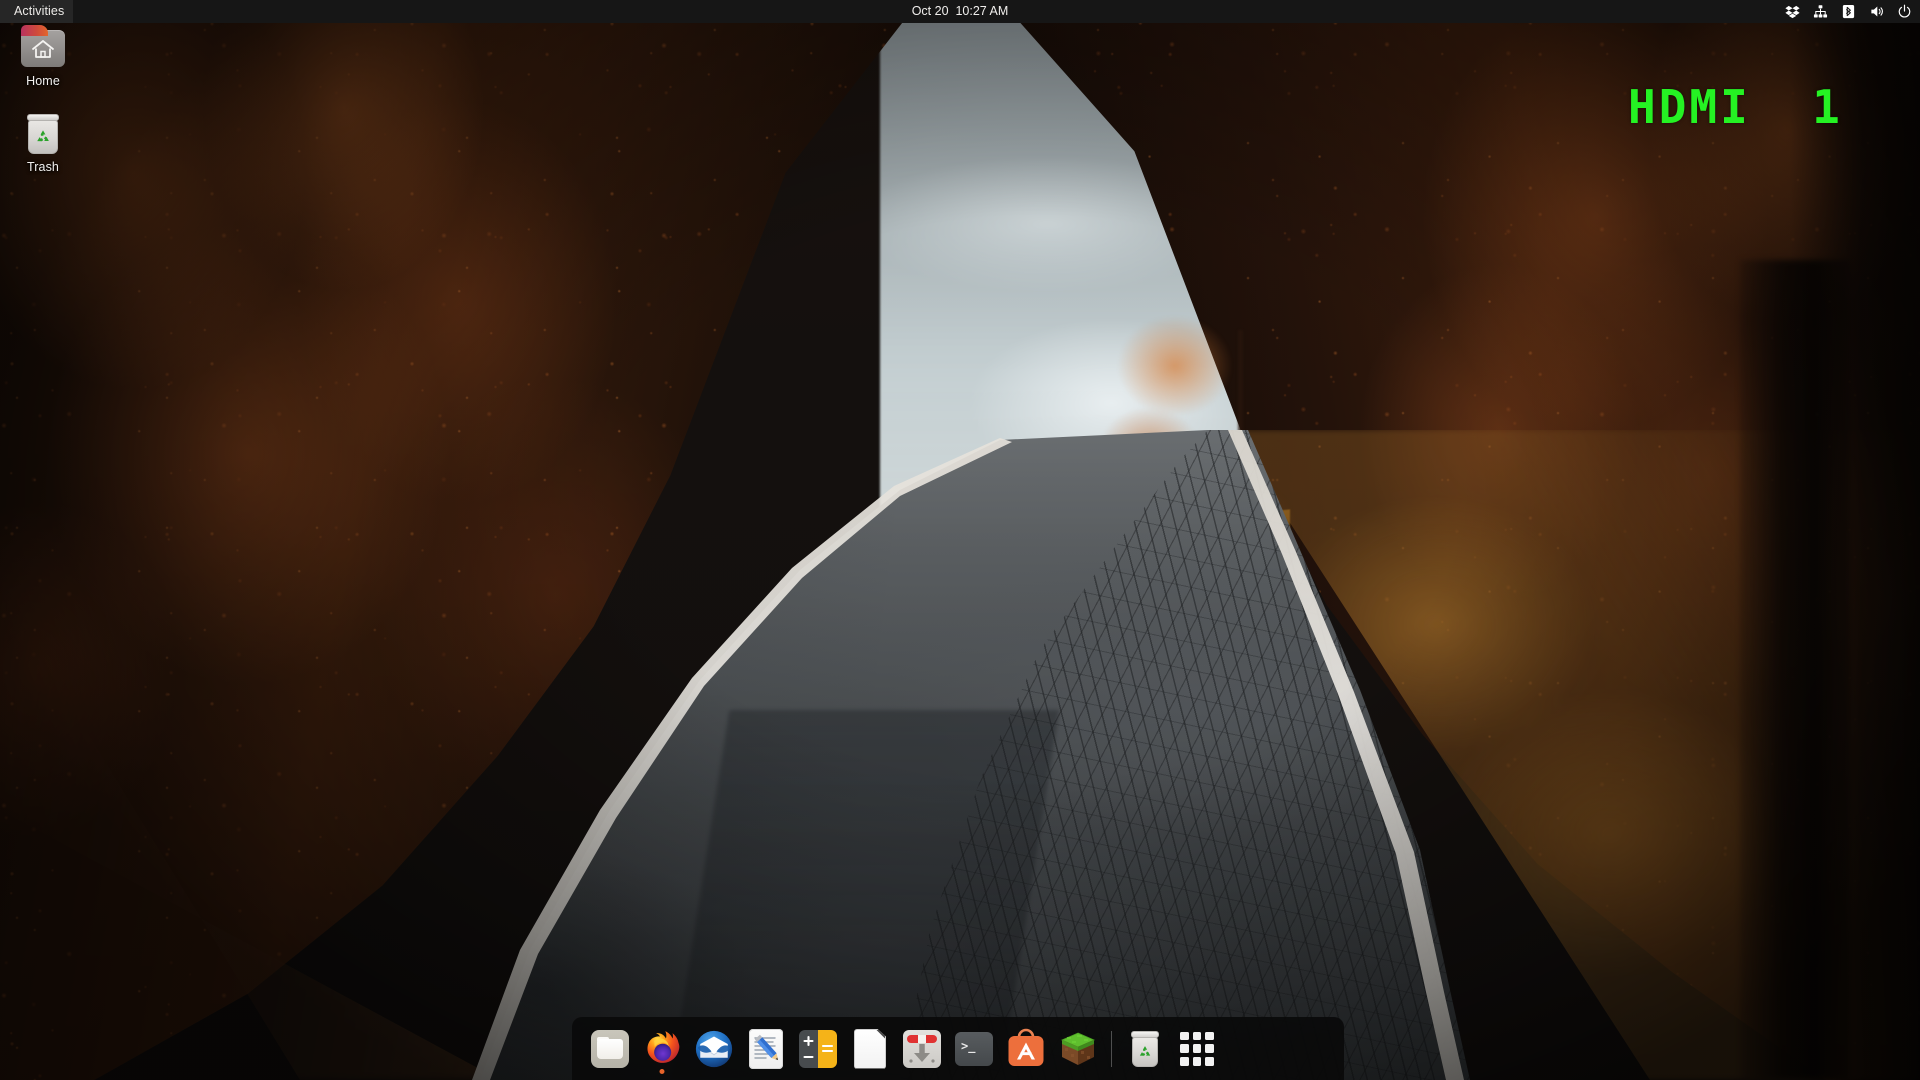  Describe the element at coordinates (43, 167) in the screenshot. I see `desktop-icon-trash-label: Trash` at that location.